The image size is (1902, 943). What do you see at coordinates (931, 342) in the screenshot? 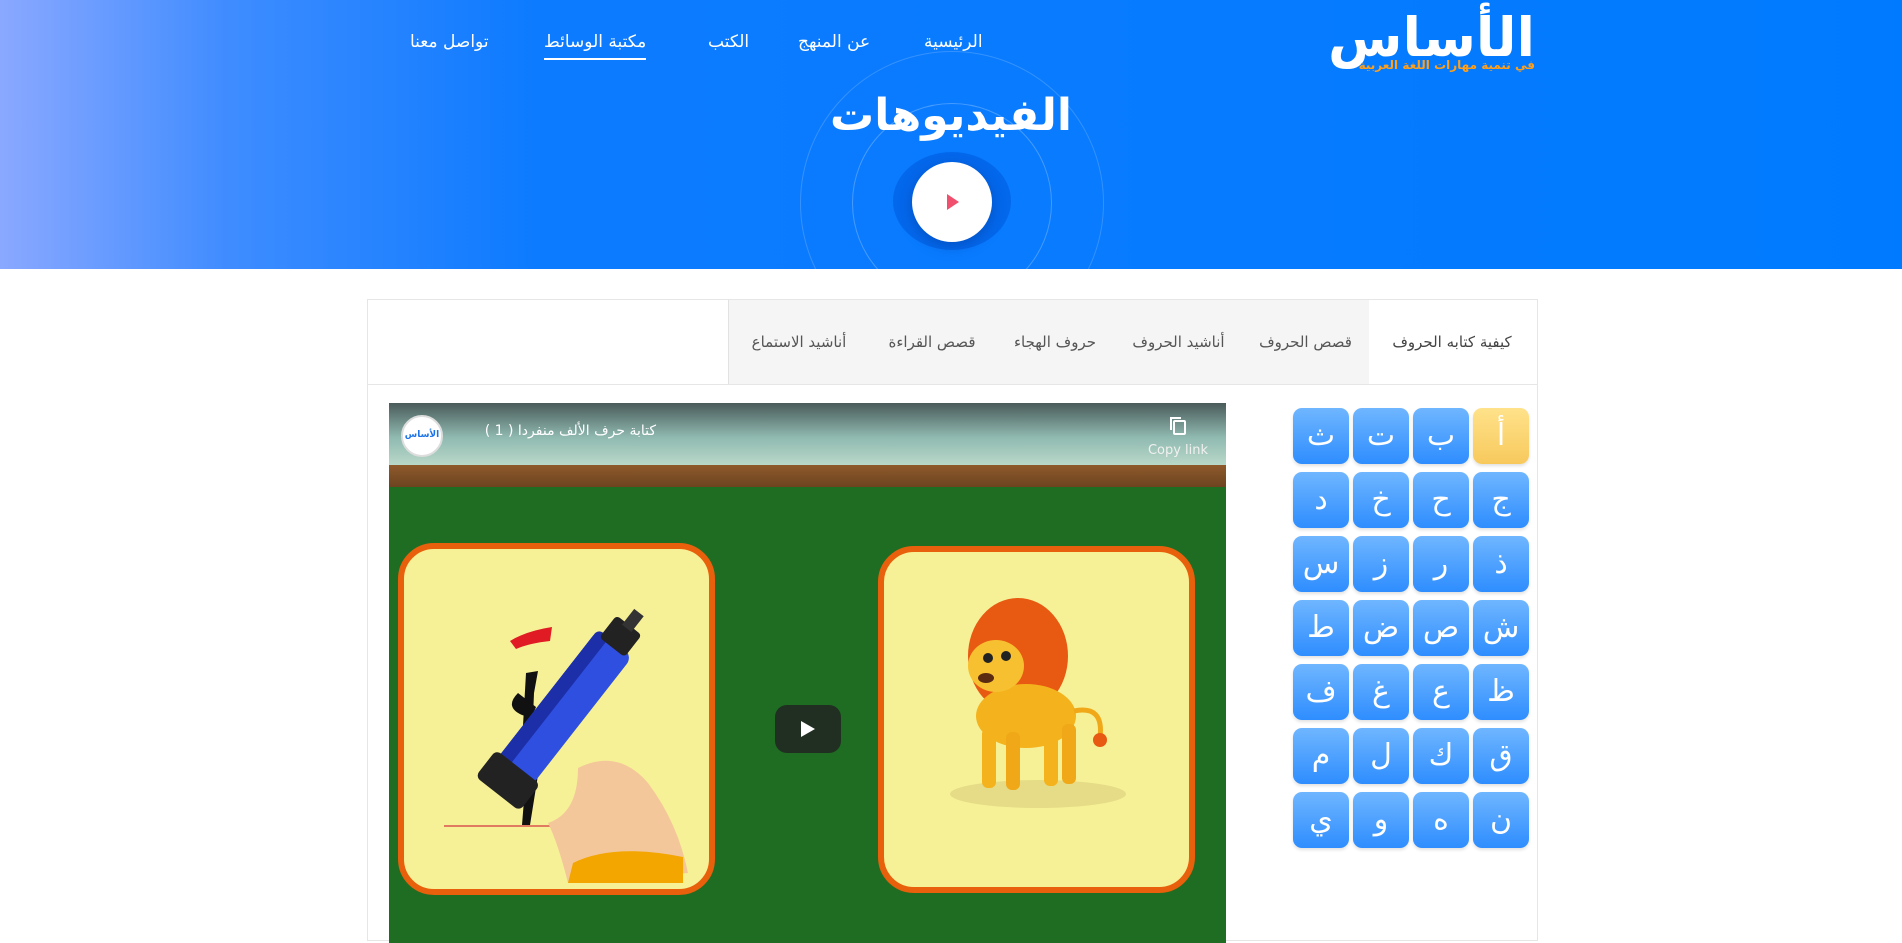
I see `tab-reading-stories: قصص القراءة` at bounding box center [931, 342].